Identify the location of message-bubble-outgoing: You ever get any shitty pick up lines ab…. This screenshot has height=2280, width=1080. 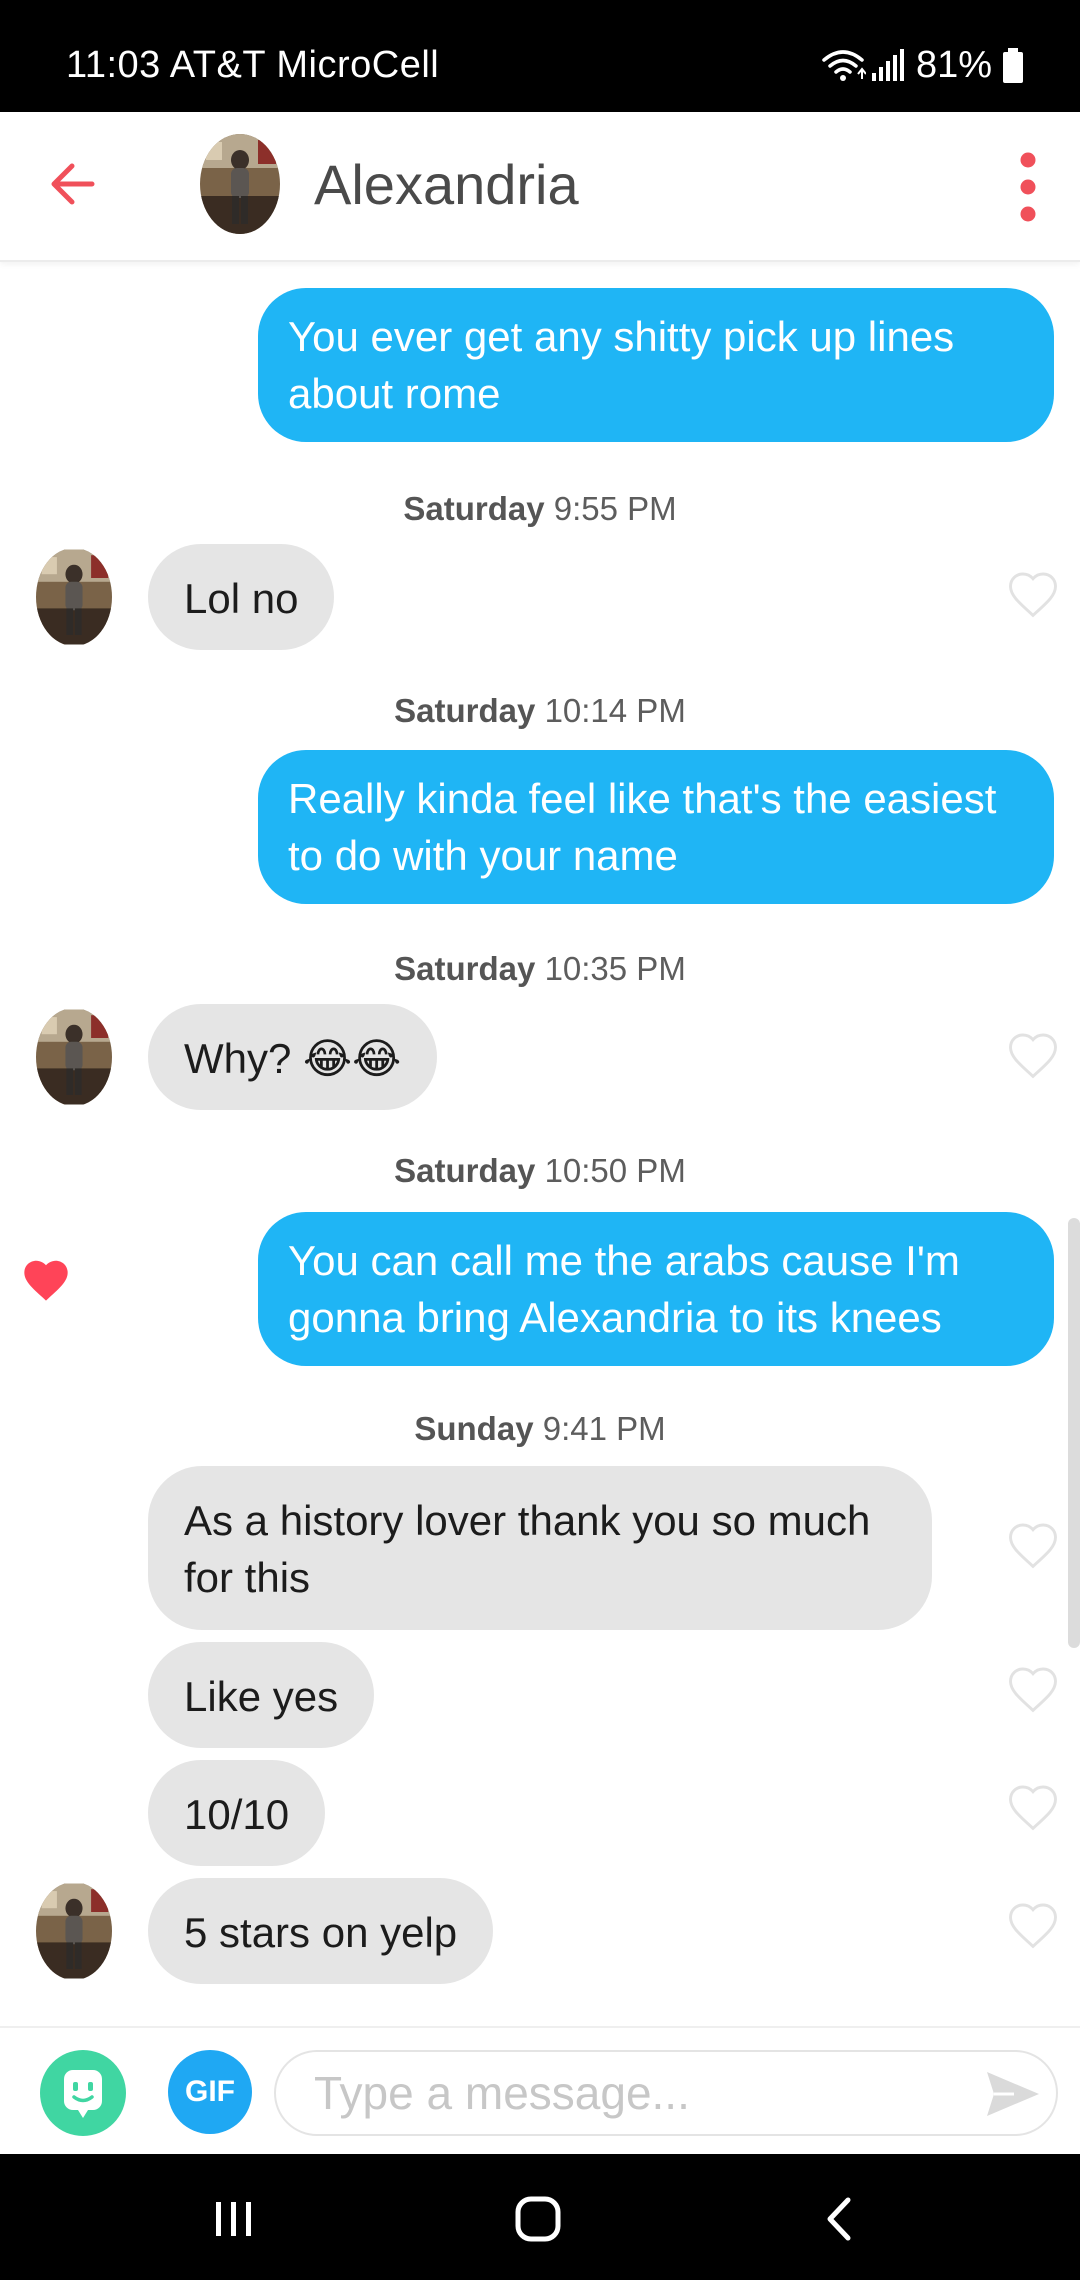
(656, 365).